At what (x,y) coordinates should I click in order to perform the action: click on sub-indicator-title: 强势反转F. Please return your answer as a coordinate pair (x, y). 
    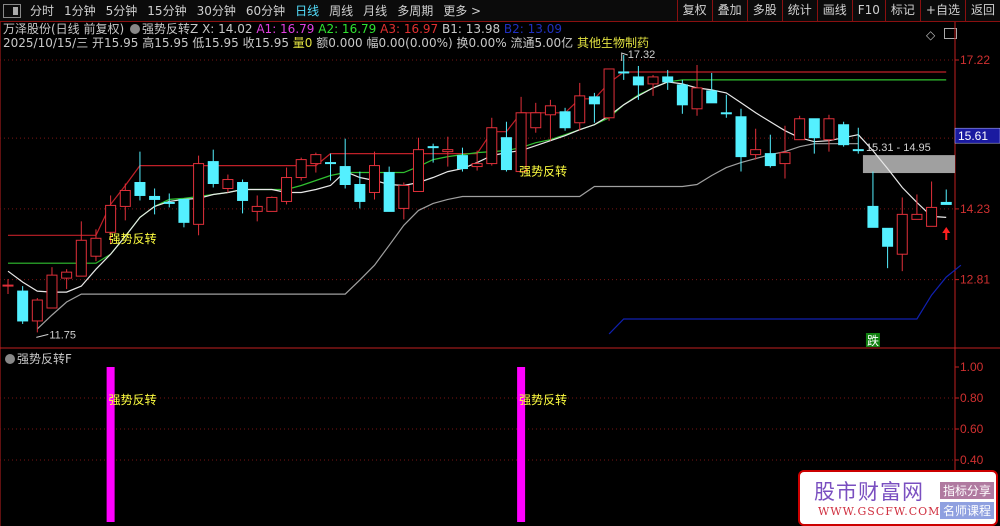
    Looking at the image, I should click on (37, 358).